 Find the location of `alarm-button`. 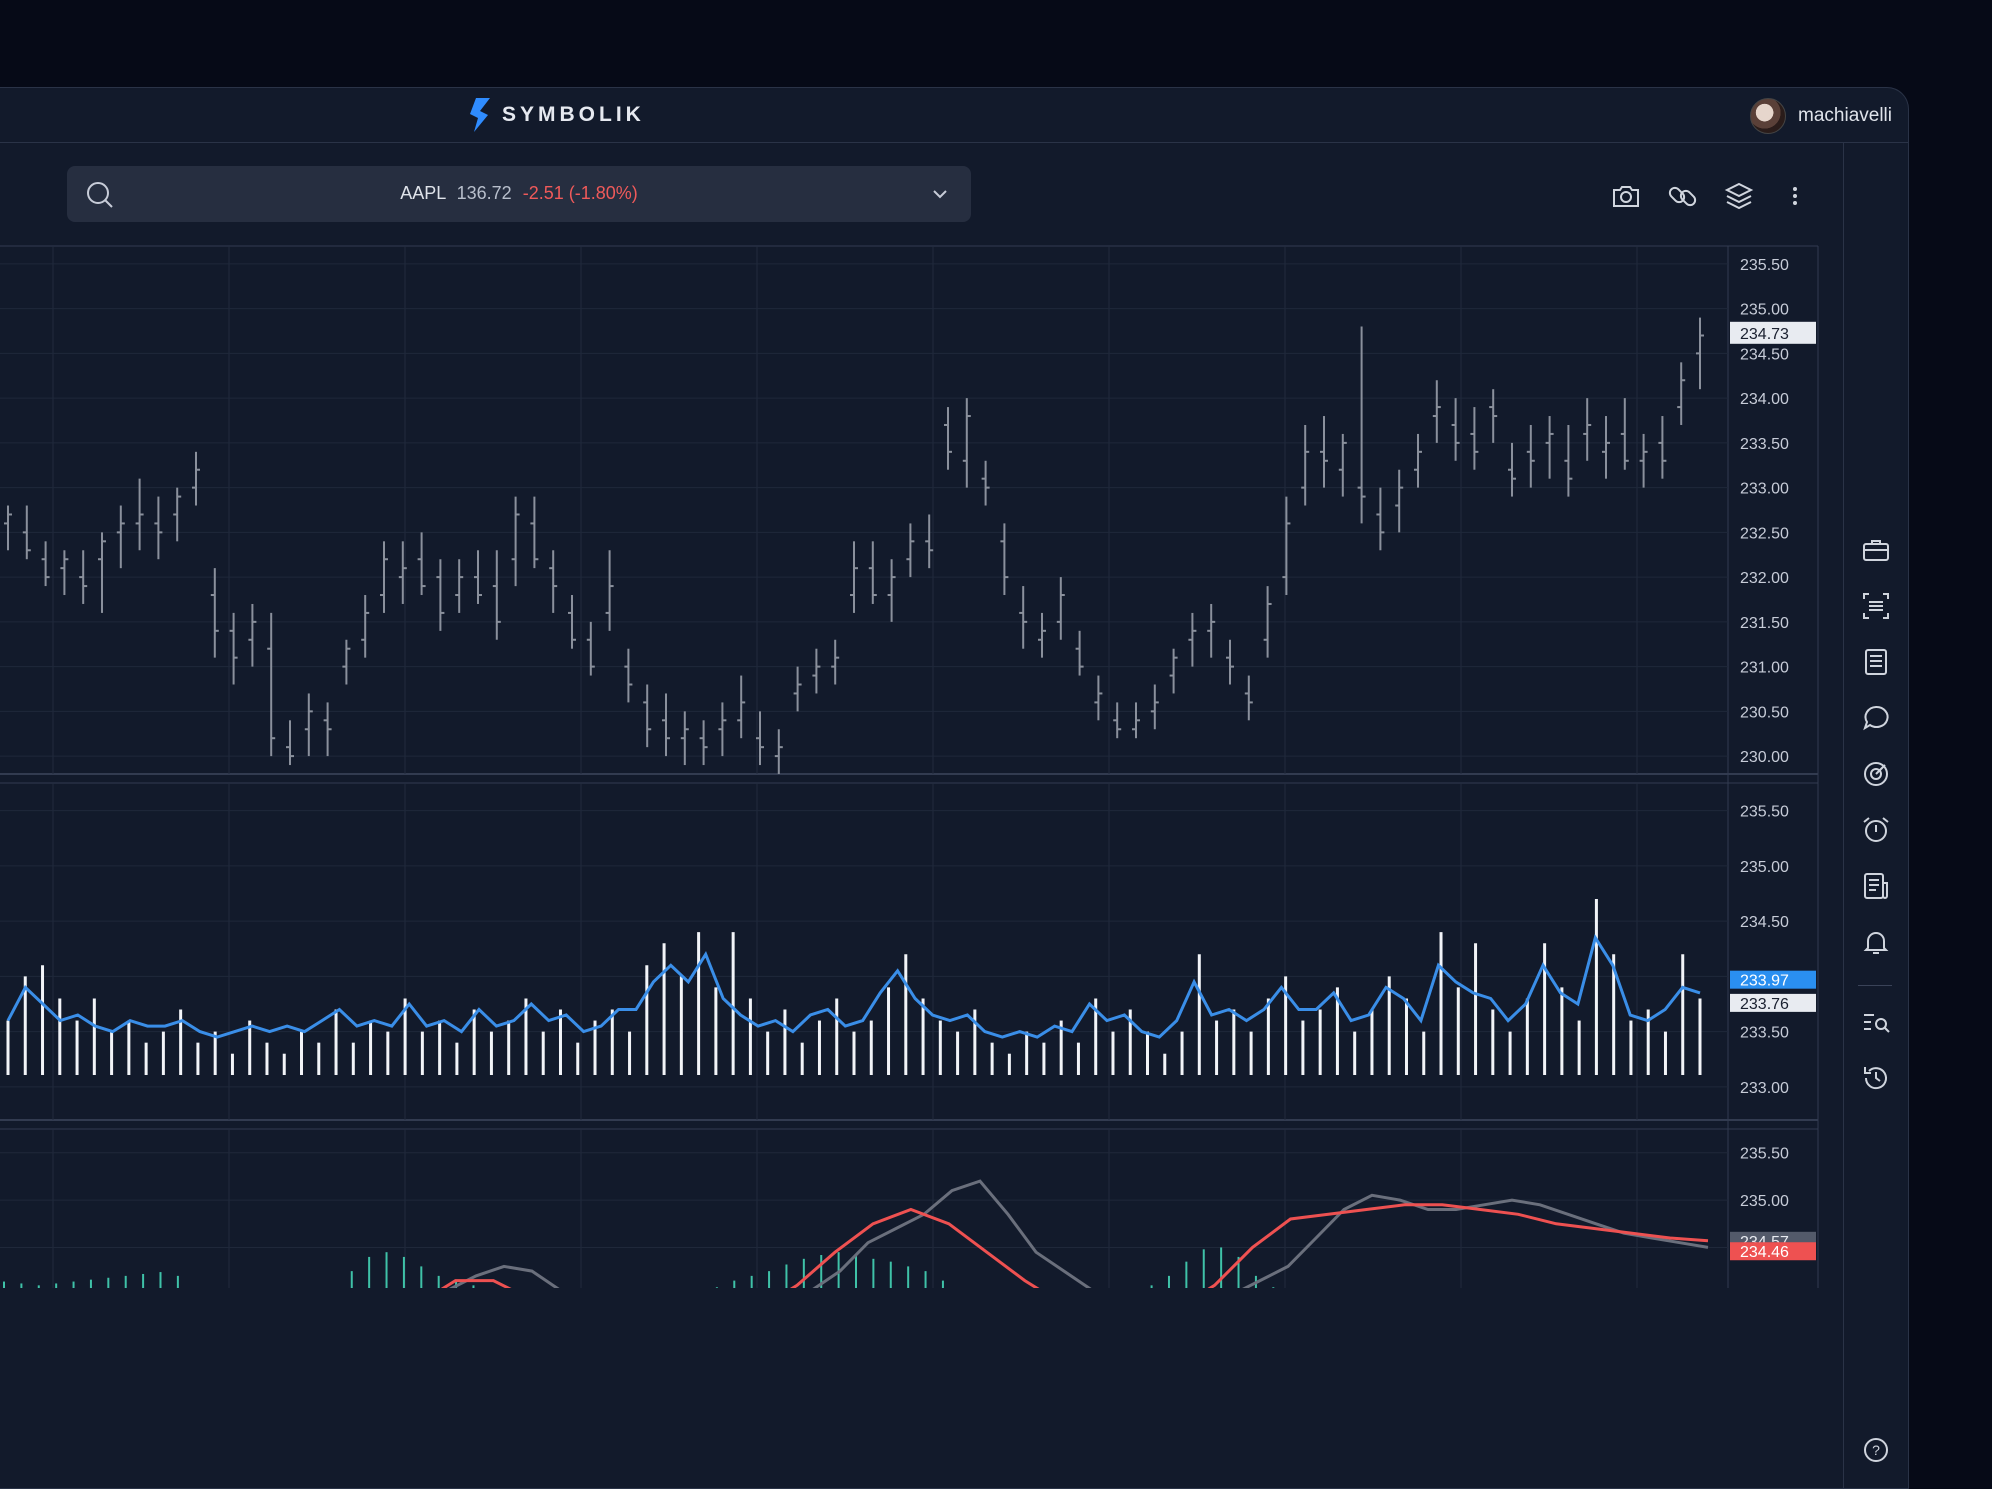

alarm-button is located at coordinates (1876, 830).